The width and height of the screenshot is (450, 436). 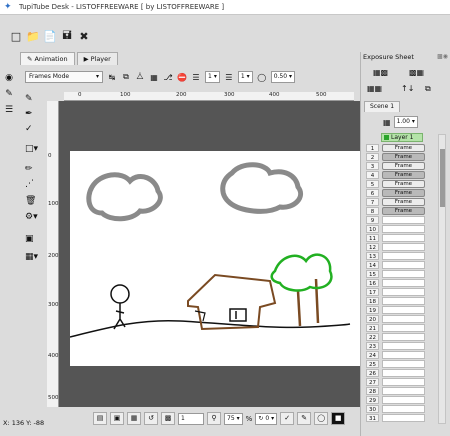 I want to click on frame-number: 25, so click(x=372, y=364).